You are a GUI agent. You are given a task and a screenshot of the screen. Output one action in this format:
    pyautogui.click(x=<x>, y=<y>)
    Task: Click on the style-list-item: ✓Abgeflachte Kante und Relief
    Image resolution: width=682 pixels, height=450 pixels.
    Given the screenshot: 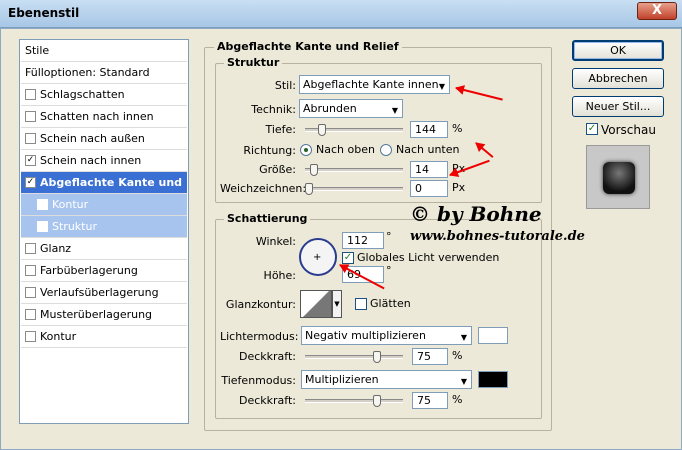 What is the action you would take?
    pyautogui.click(x=104, y=191)
    